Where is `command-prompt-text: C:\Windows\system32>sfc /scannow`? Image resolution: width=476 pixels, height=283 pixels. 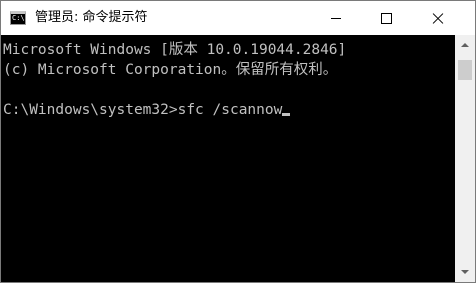 command-prompt-text: C:\Windows\system32>sfc /scannow is located at coordinates (143, 110).